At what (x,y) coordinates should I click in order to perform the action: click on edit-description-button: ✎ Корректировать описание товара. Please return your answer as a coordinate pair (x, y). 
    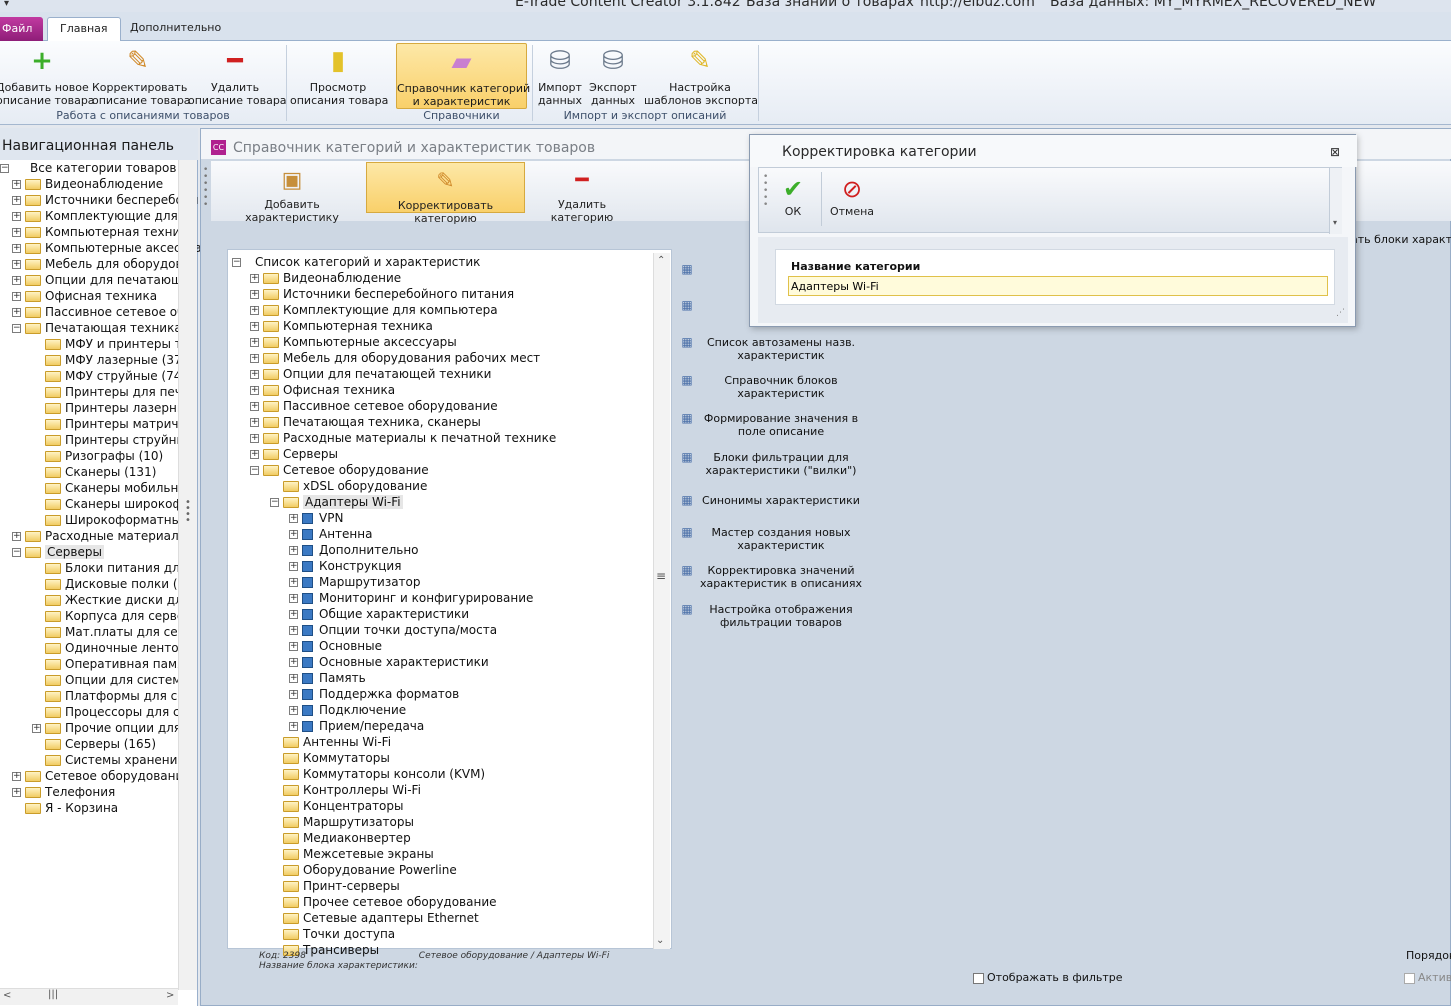
    Looking at the image, I should click on (141, 76).